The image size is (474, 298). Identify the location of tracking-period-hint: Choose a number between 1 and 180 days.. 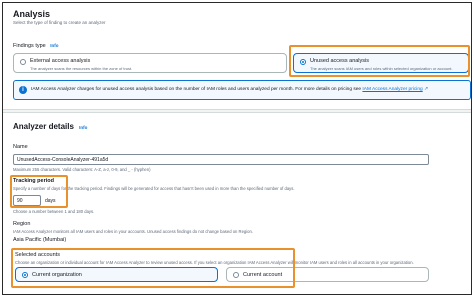
(54, 211).